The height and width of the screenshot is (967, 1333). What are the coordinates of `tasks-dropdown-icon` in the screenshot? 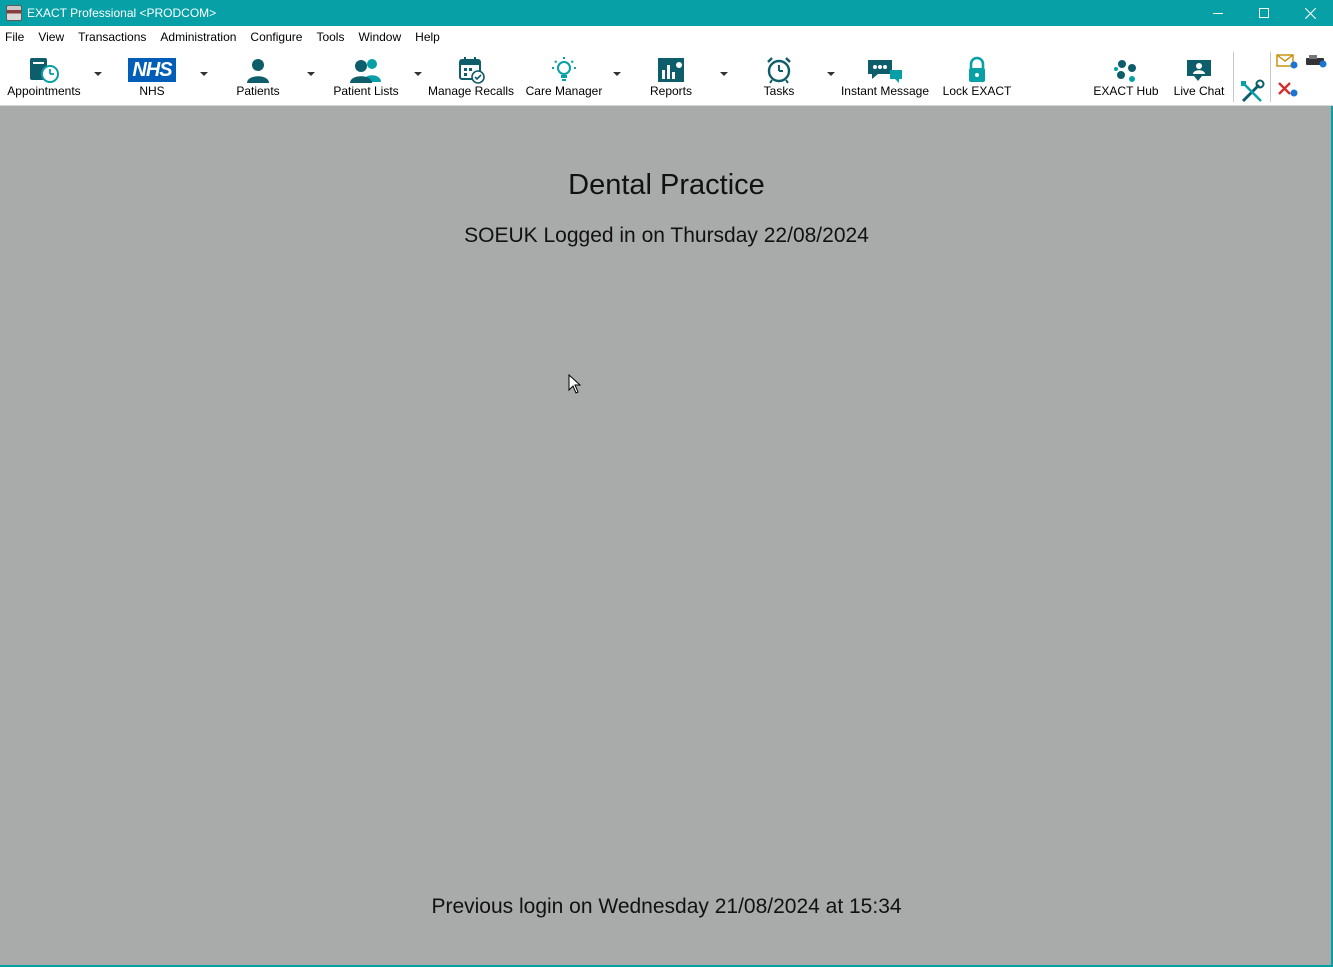 It's located at (831, 74).